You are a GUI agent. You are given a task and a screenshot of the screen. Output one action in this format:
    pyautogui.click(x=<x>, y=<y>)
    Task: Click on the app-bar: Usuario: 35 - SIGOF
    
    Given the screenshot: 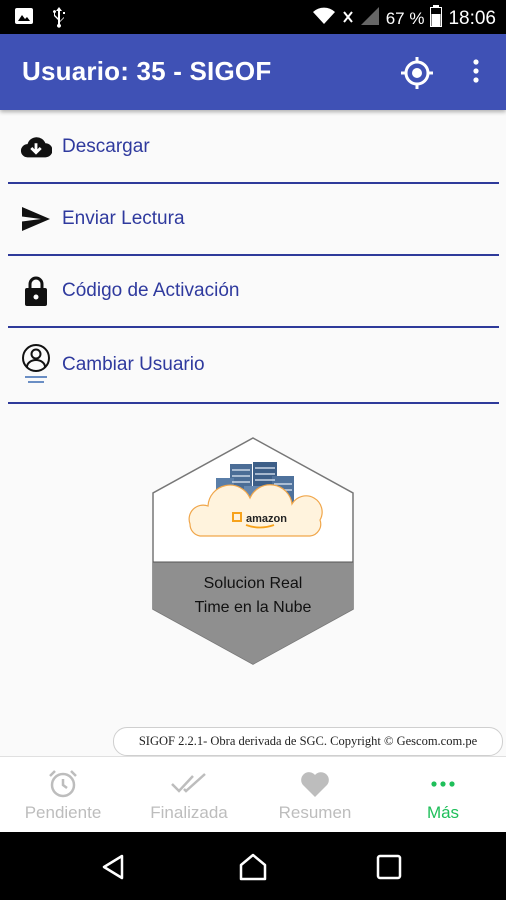 What is the action you would take?
    pyautogui.click(x=253, y=72)
    